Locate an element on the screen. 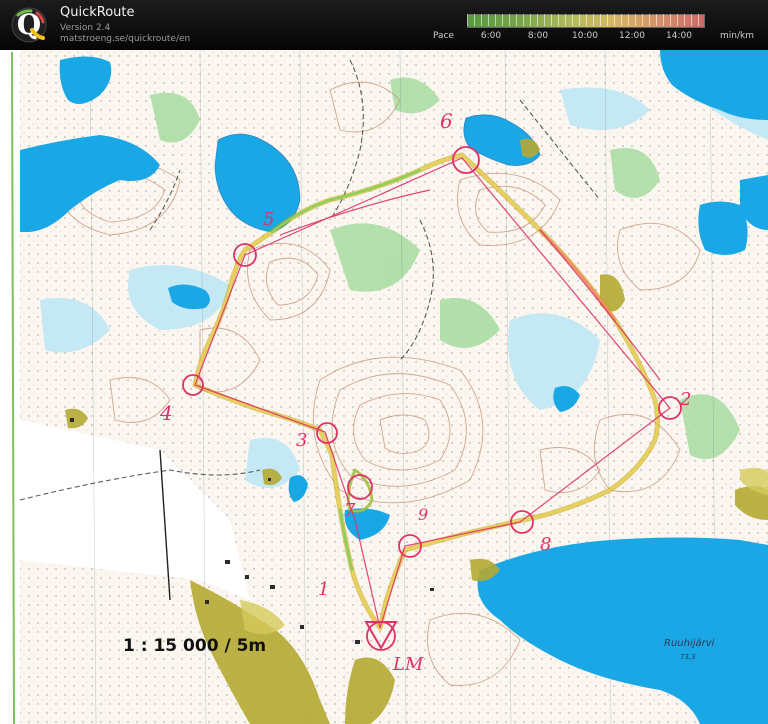  quickroute-logo-icon: Q is located at coordinates (29, 25).